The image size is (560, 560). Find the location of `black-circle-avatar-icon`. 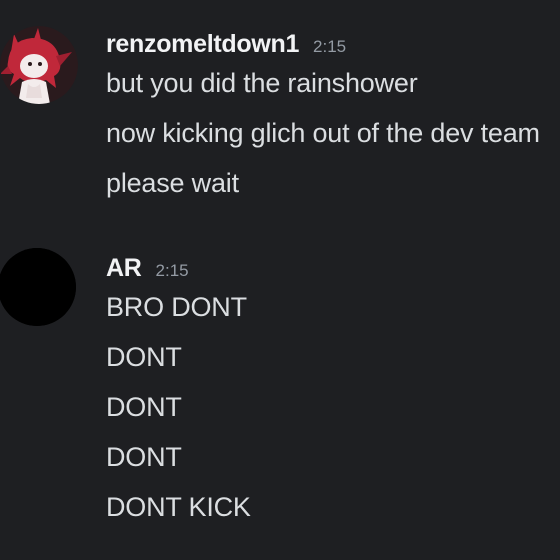

black-circle-avatar-icon is located at coordinates (38, 287).